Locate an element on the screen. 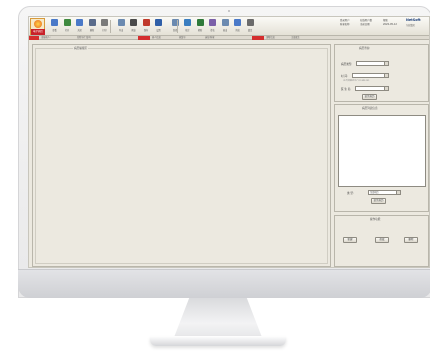 The image size is (430, 353). brand-subtitle: 东软集团 is located at coordinates (410, 25).